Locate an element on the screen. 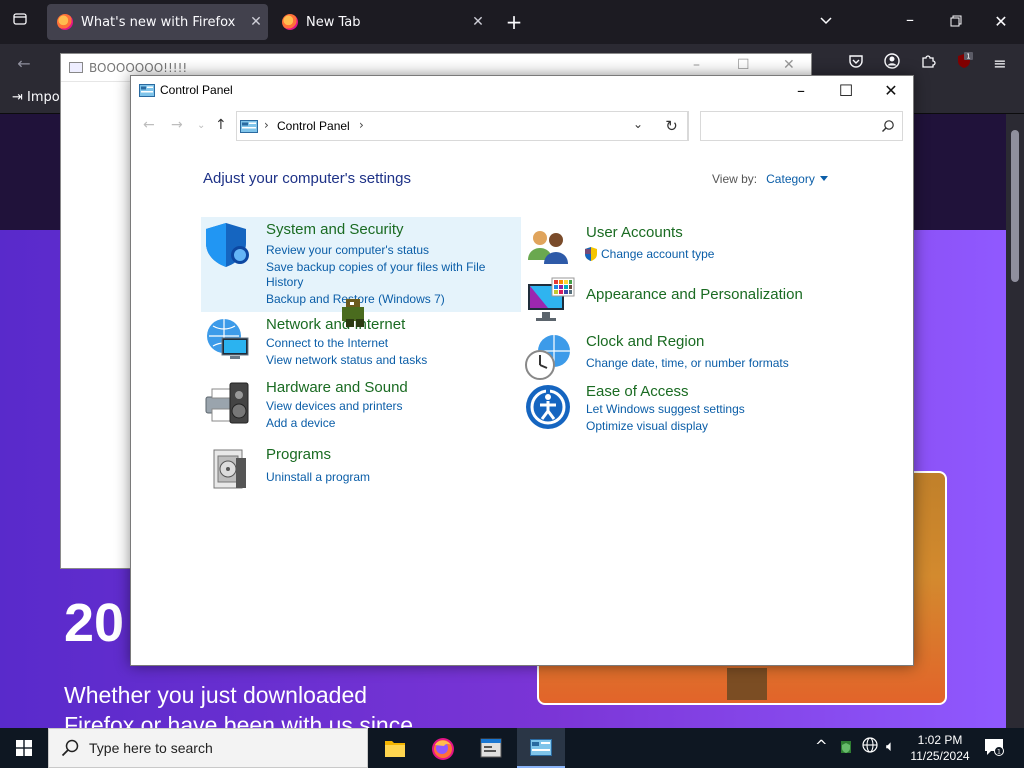 The image size is (1024, 768). import-bookmarks-link: ⇥ Impo is located at coordinates (36, 97).